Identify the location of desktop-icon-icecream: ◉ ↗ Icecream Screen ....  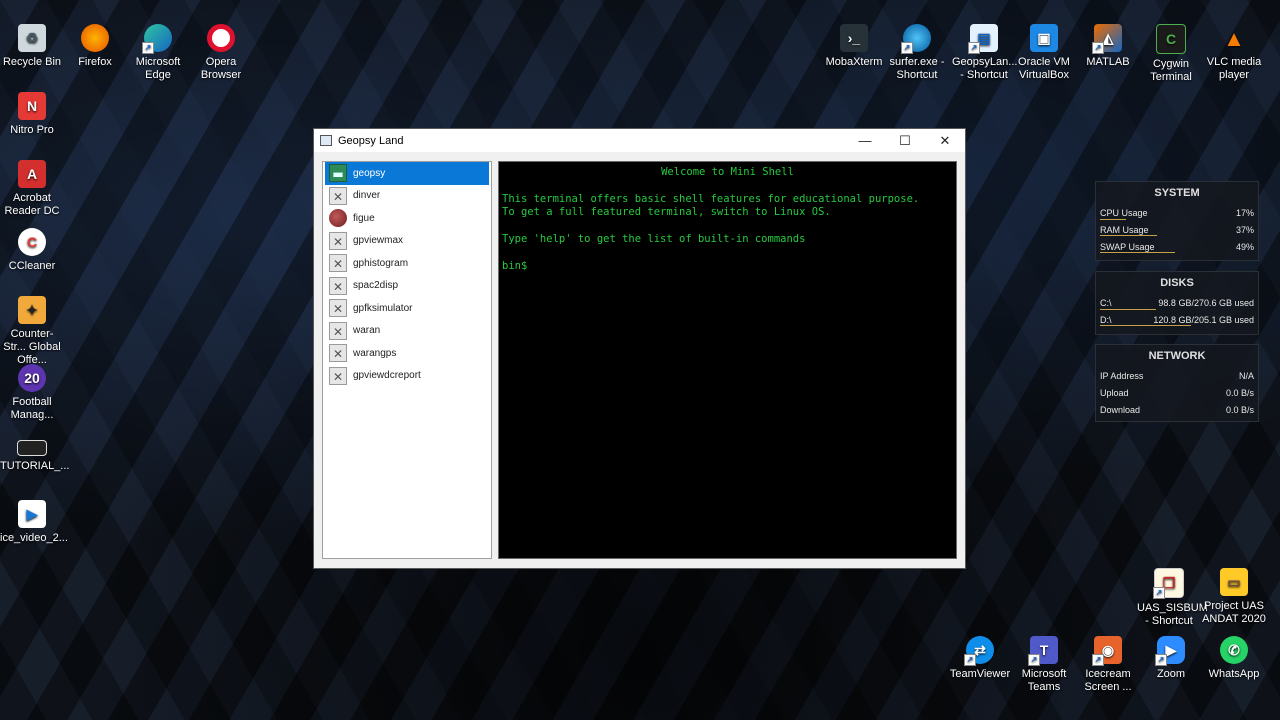
(1108, 665).